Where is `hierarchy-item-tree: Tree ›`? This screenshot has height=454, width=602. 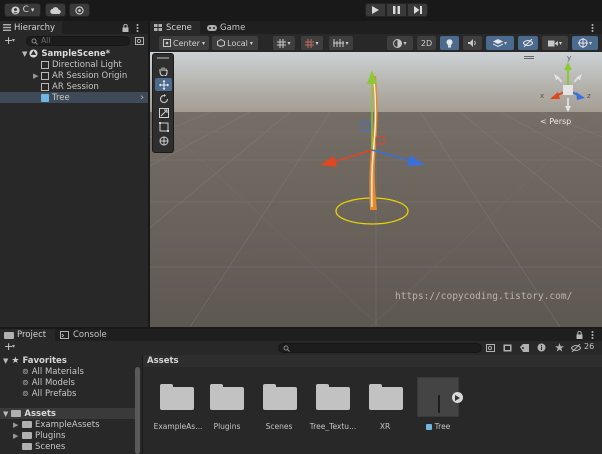
hierarchy-item-tree: Tree › is located at coordinates (74, 97).